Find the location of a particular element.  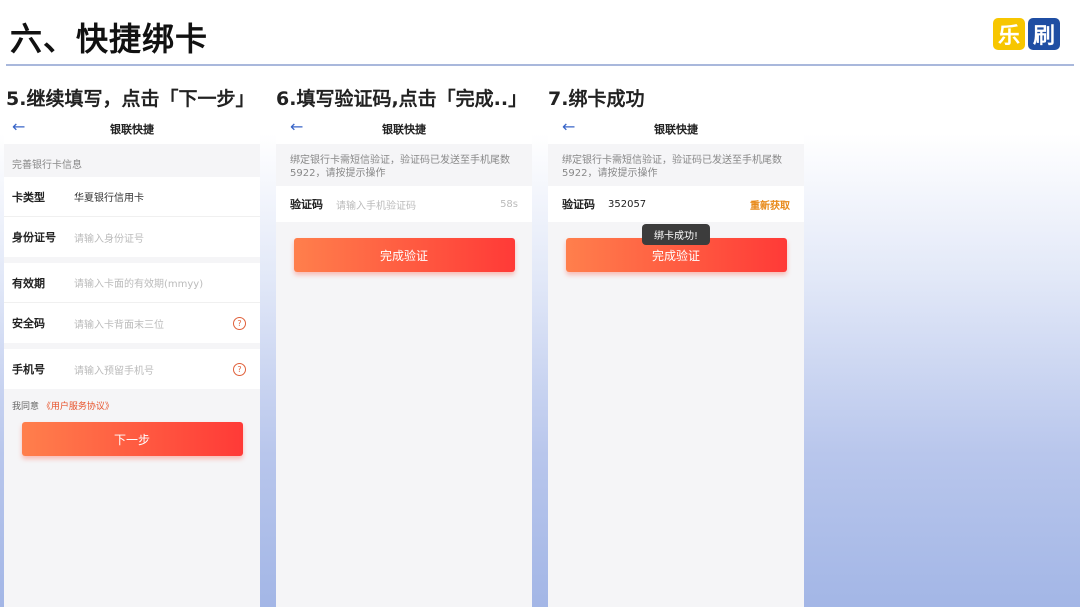

cvv-help-icon: ? is located at coordinates (239, 323).